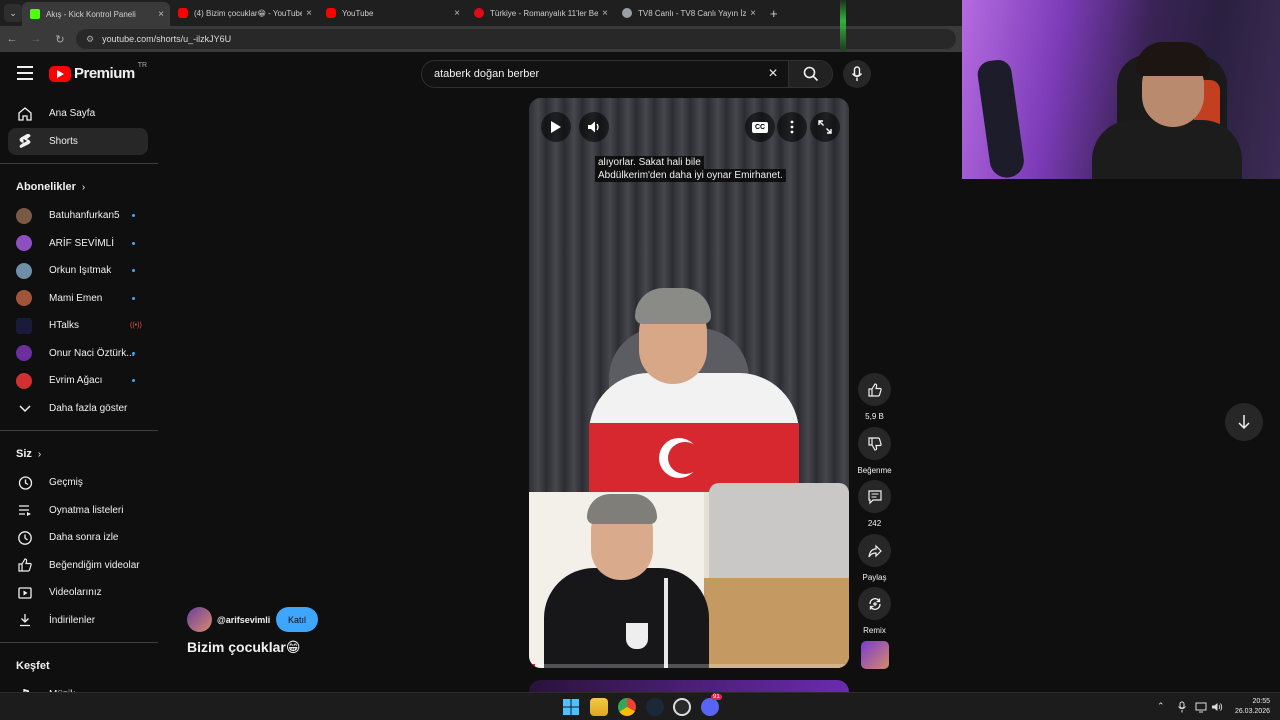  I want to click on app-icon, so click(682, 707).